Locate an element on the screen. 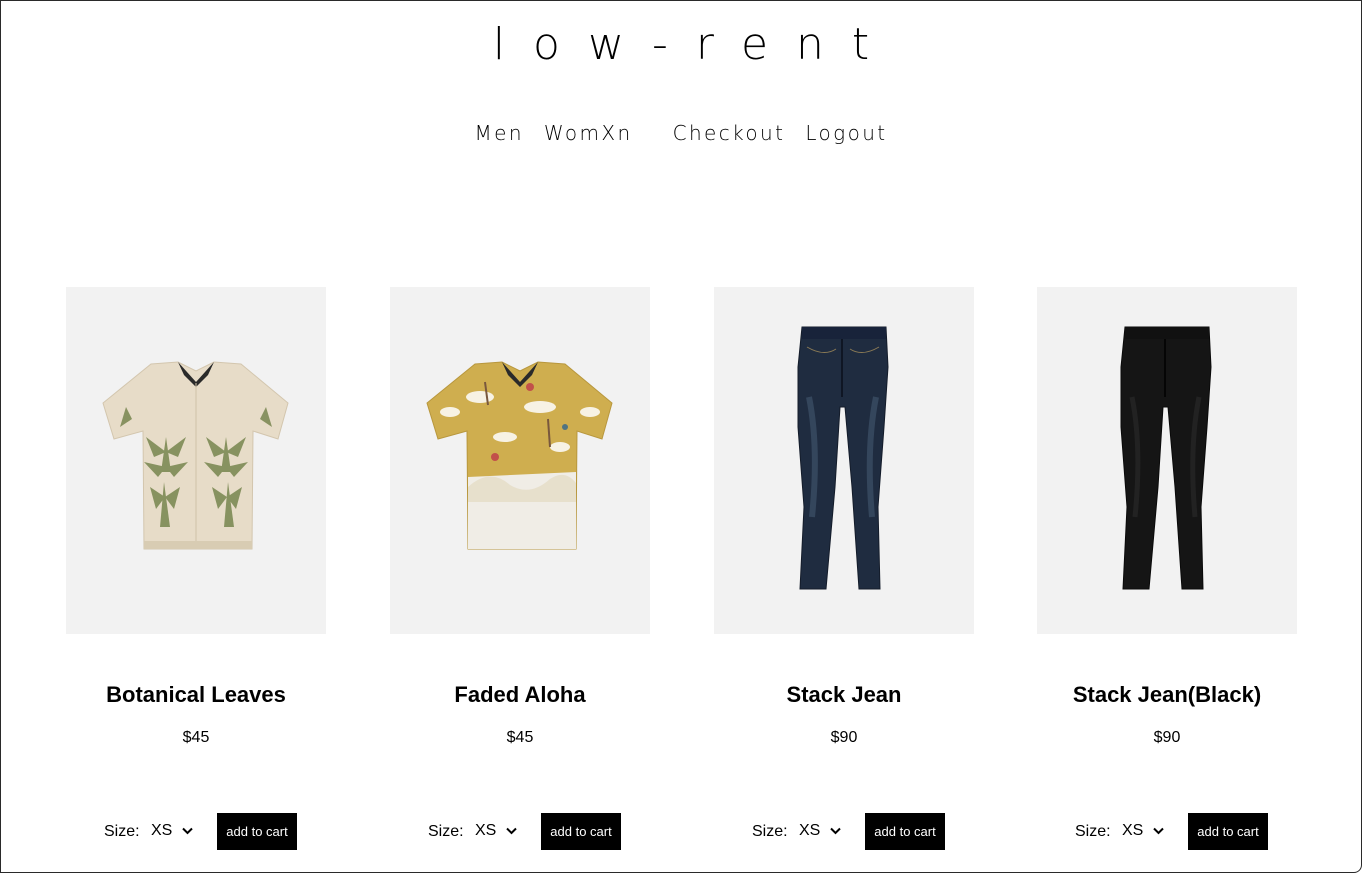  product-image-stack-jean is located at coordinates (844, 460).